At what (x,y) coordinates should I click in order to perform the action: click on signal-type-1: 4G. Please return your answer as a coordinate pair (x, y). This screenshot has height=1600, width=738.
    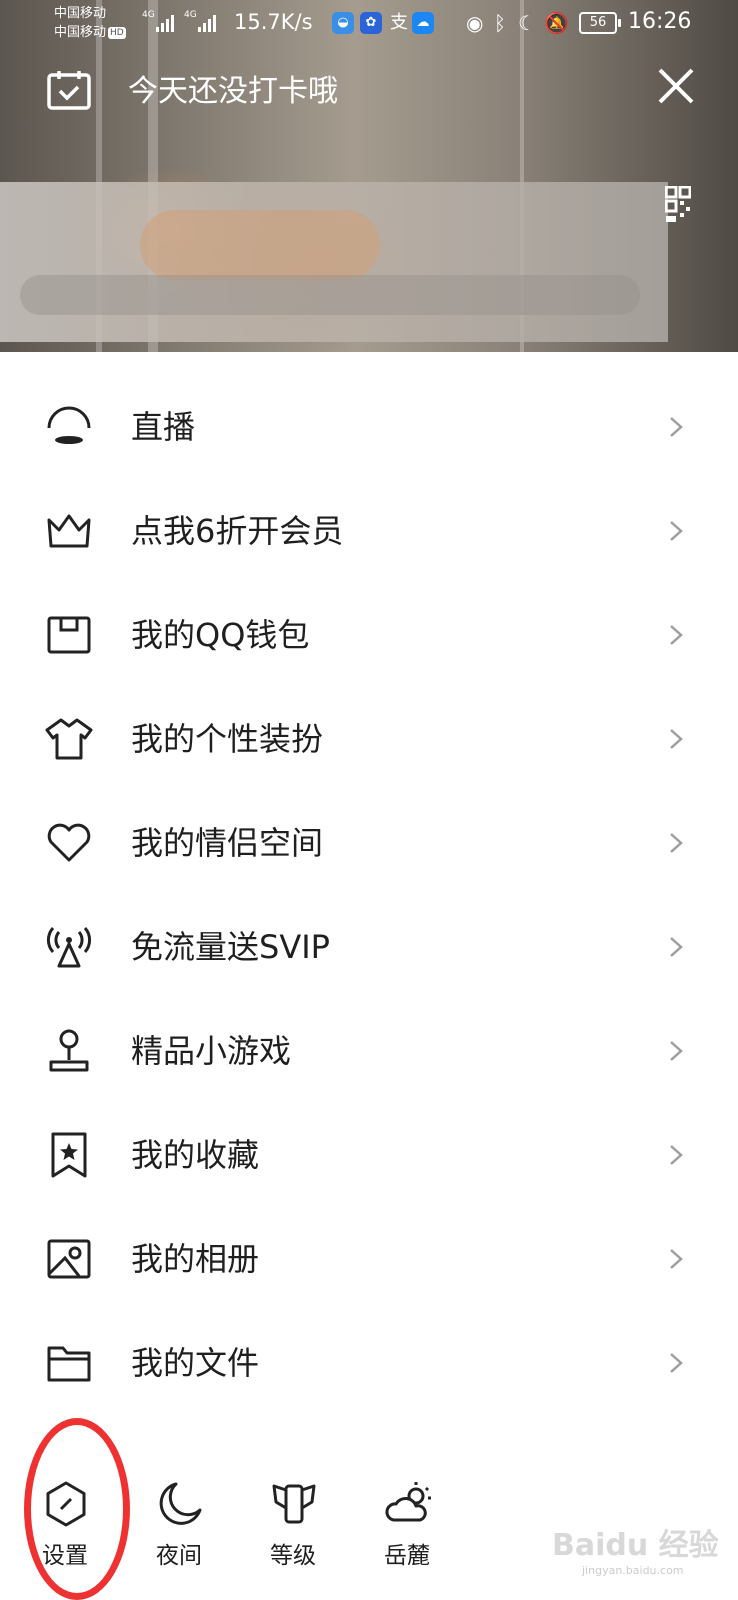
    Looking at the image, I should click on (148, 15).